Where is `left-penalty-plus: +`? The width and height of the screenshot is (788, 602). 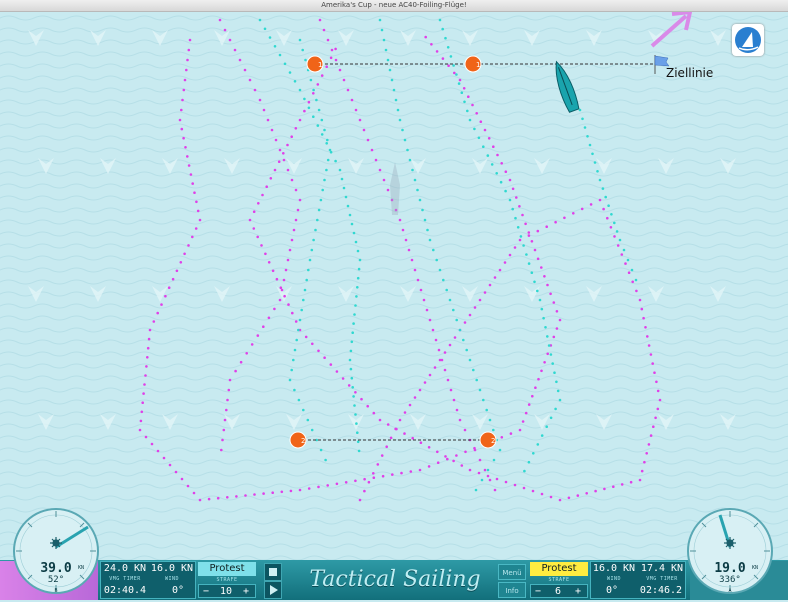 left-penalty-plus: + is located at coordinates (246, 592).